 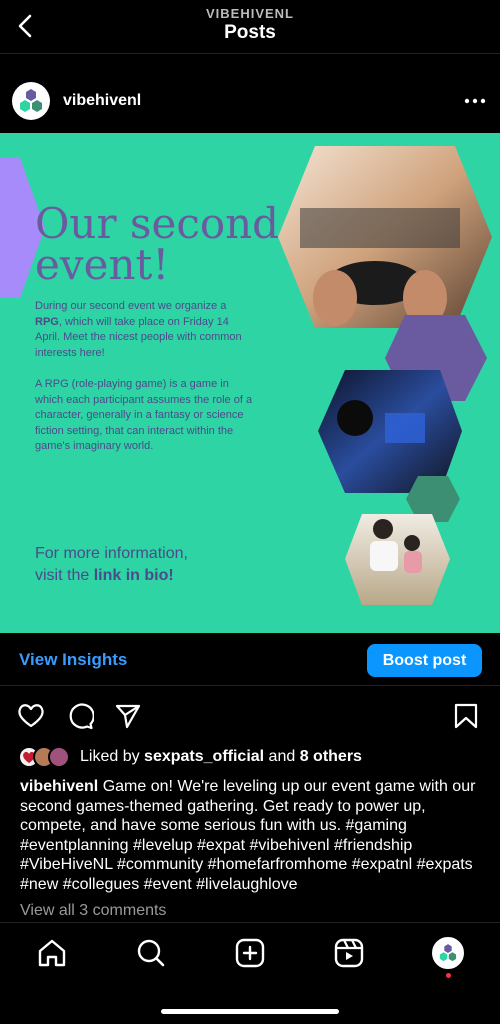 What do you see at coordinates (151, 953) in the screenshot?
I see `search-icon` at bounding box center [151, 953].